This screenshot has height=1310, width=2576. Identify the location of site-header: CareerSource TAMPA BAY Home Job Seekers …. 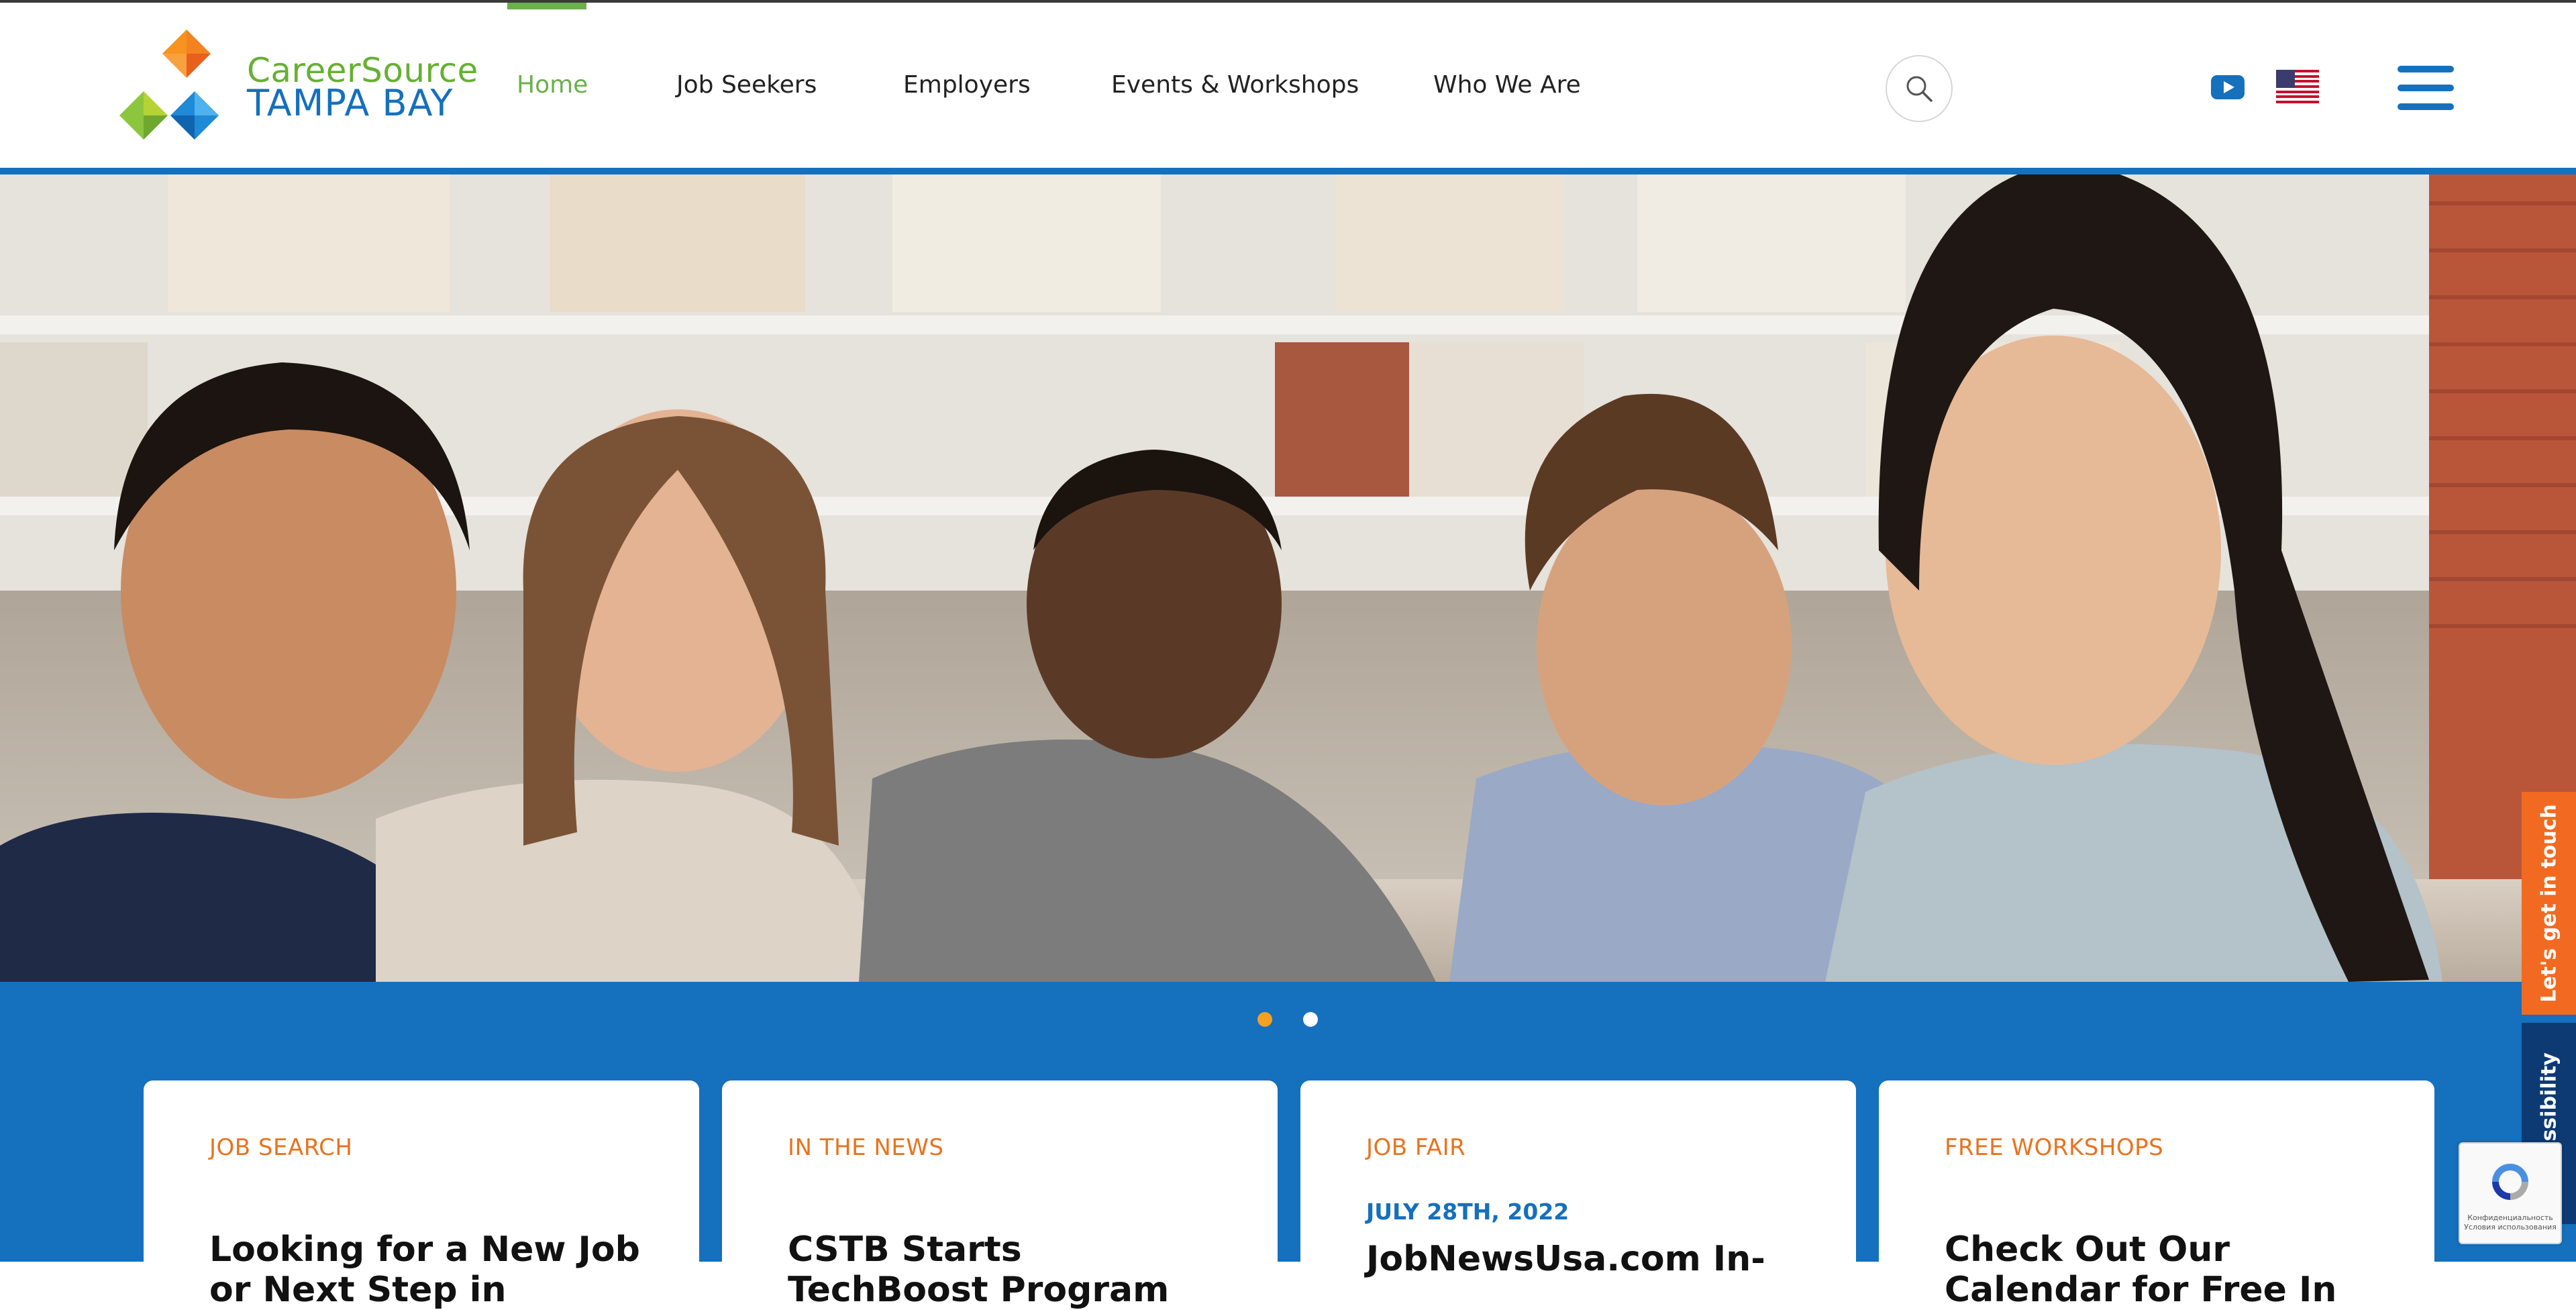
(1288, 85).